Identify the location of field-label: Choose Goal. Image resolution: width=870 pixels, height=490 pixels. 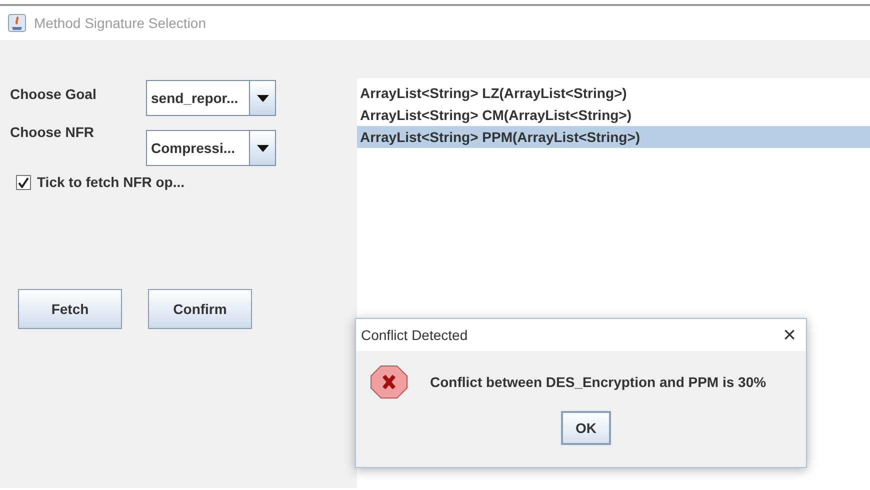
(54, 94).